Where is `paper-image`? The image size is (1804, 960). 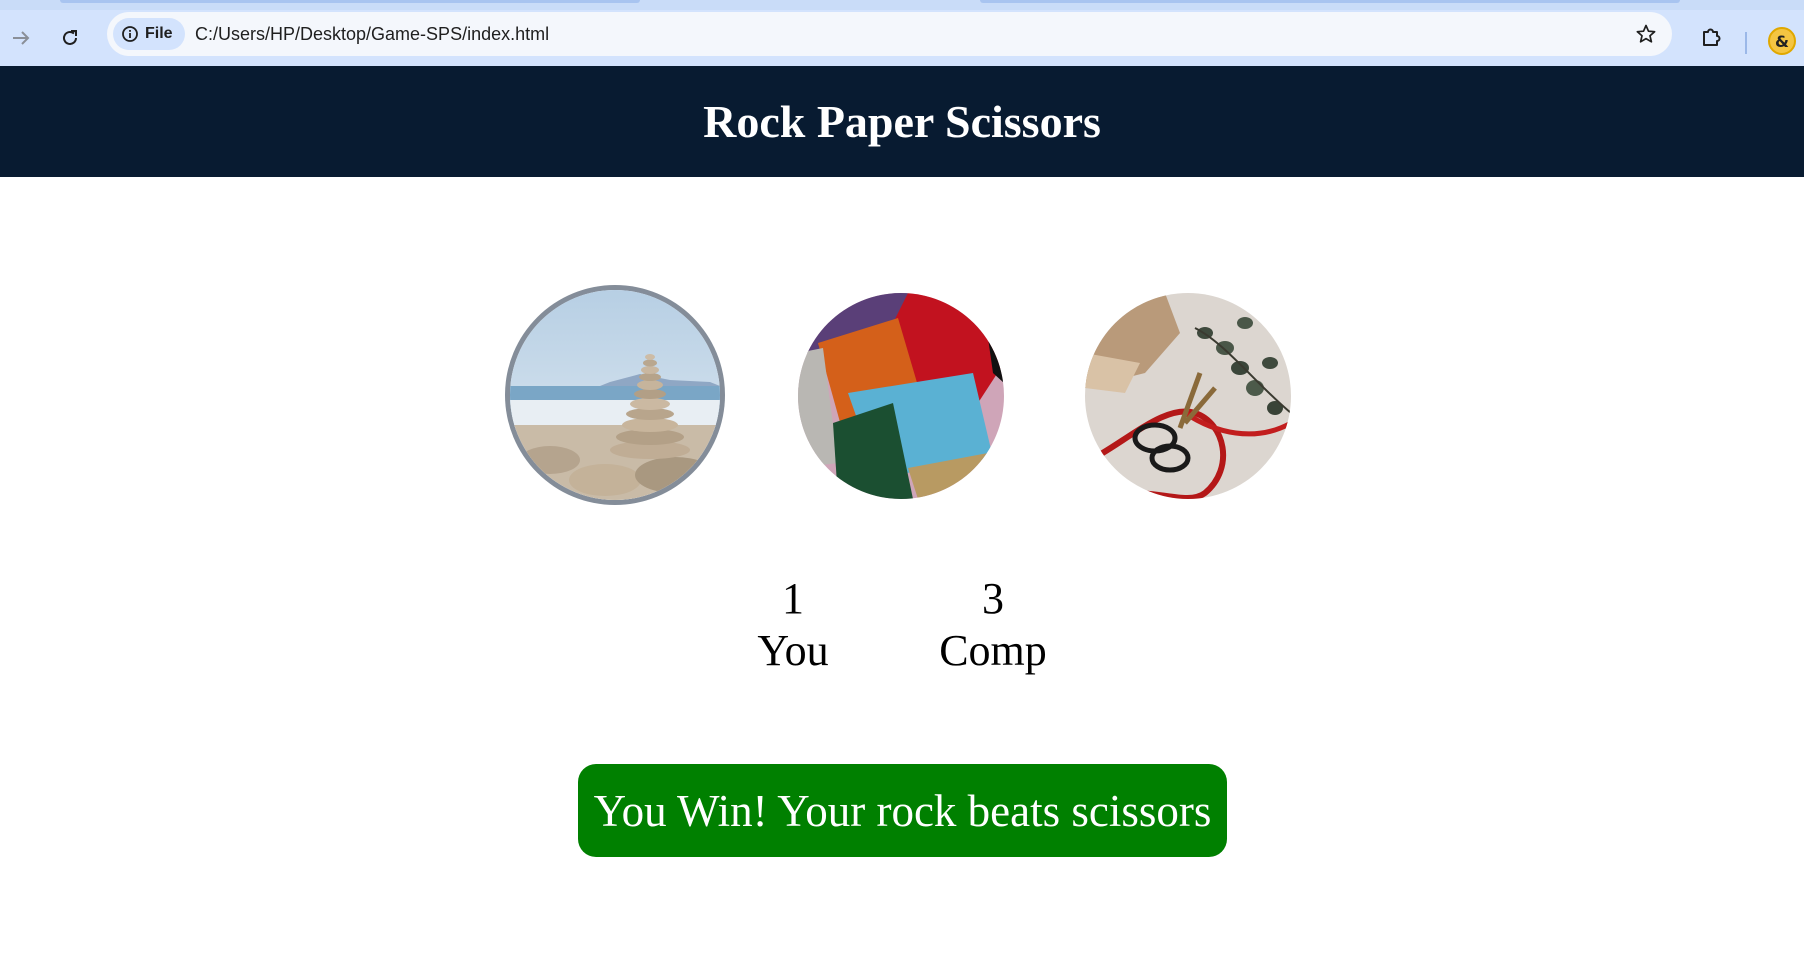 paper-image is located at coordinates (901, 396).